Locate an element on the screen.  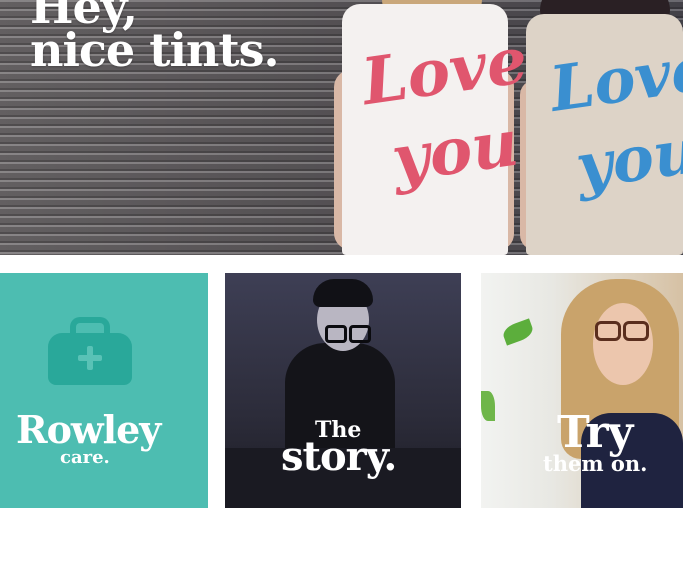
tile-title: story. is located at coordinates (339, 456).